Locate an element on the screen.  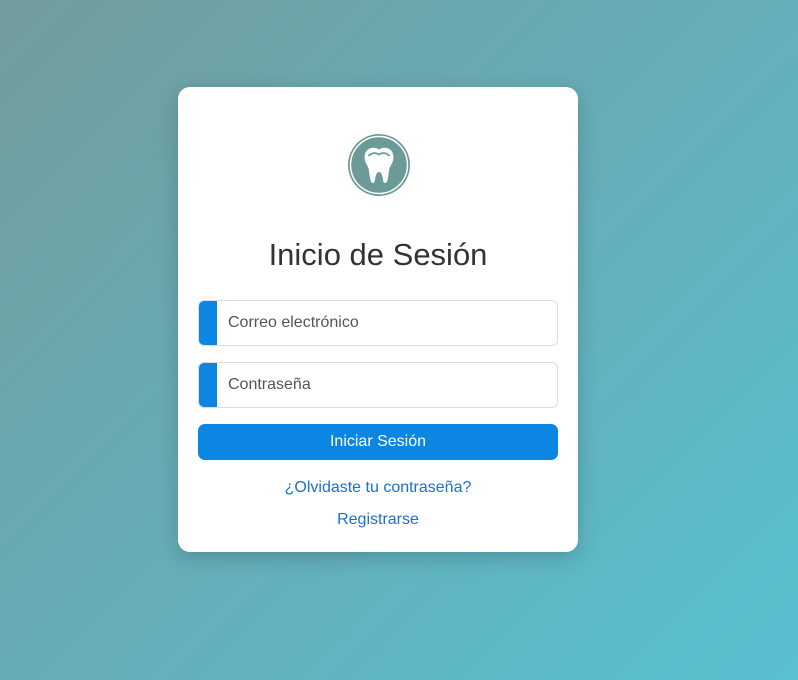
tooth-icon is located at coordinates (379, 165).